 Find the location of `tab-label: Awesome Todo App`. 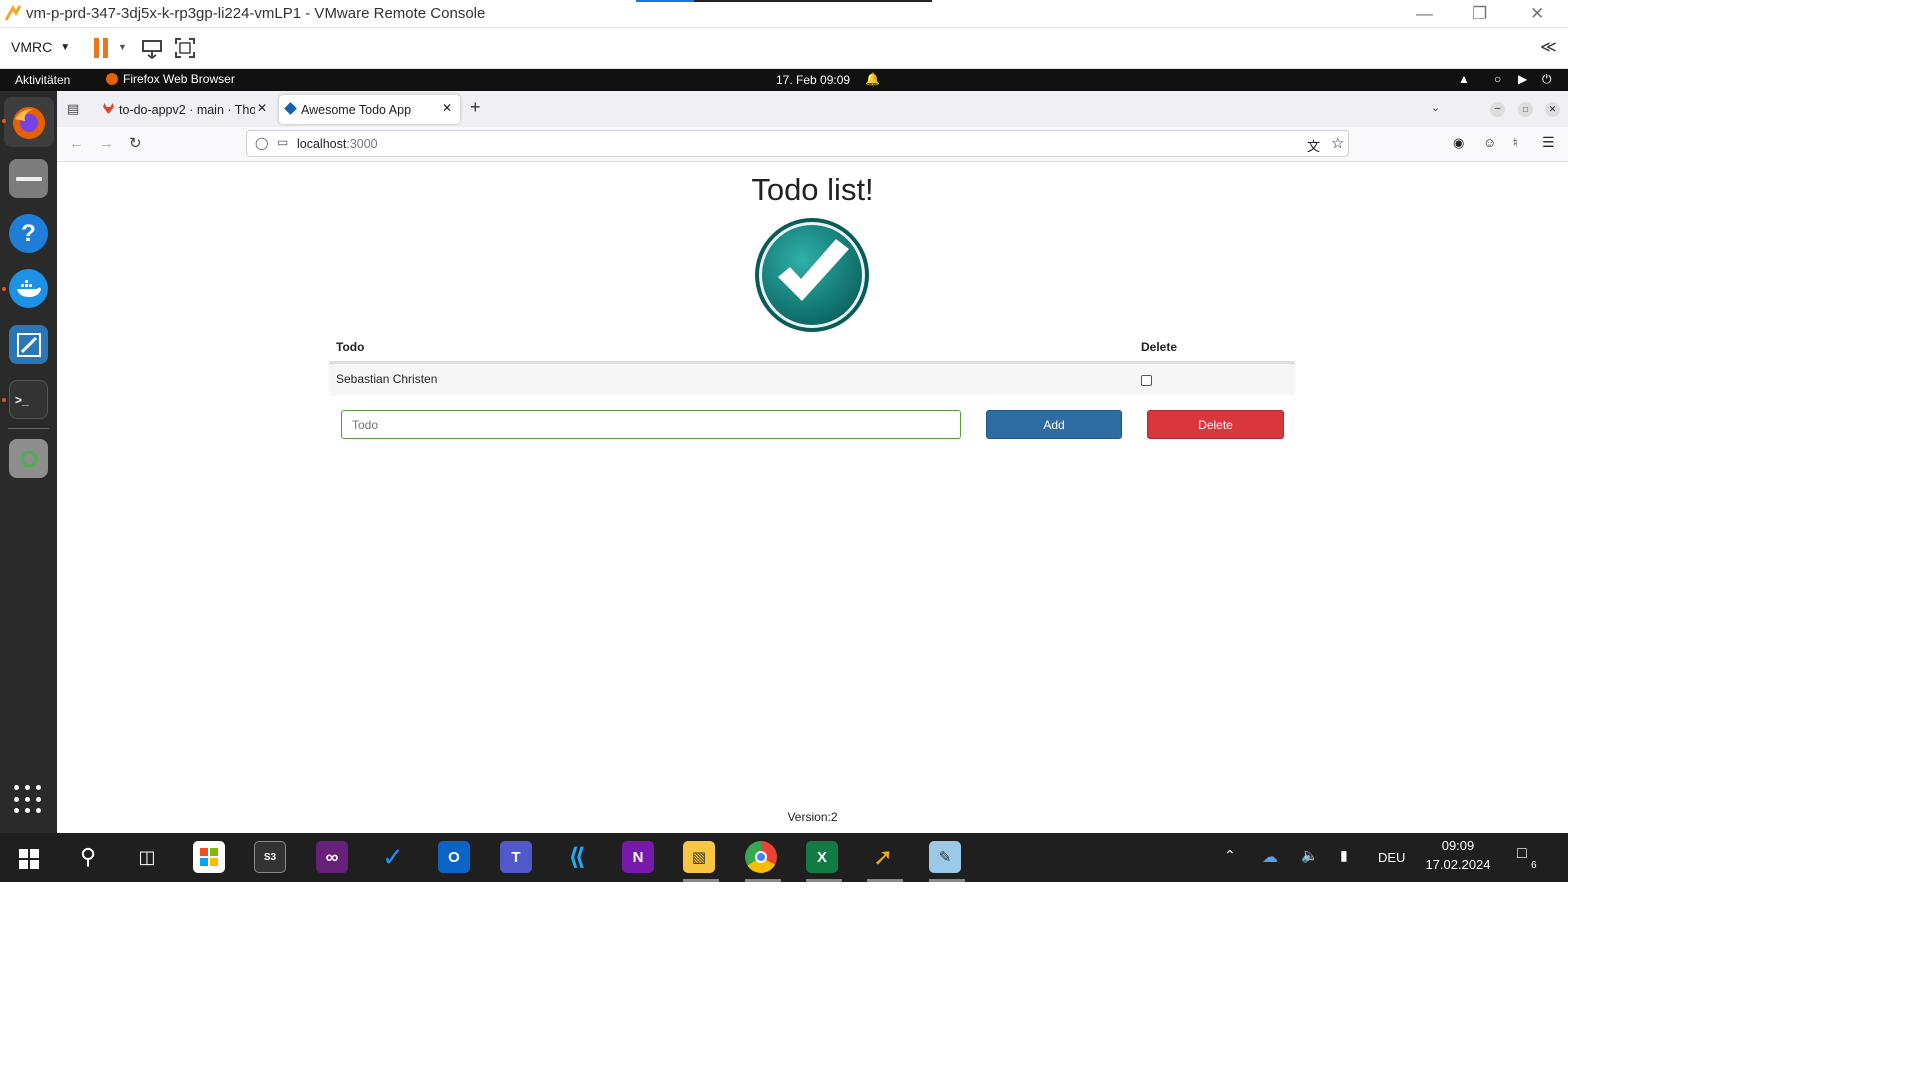

tab-label: Awesome Todo App is located at coordinates (356, 109).